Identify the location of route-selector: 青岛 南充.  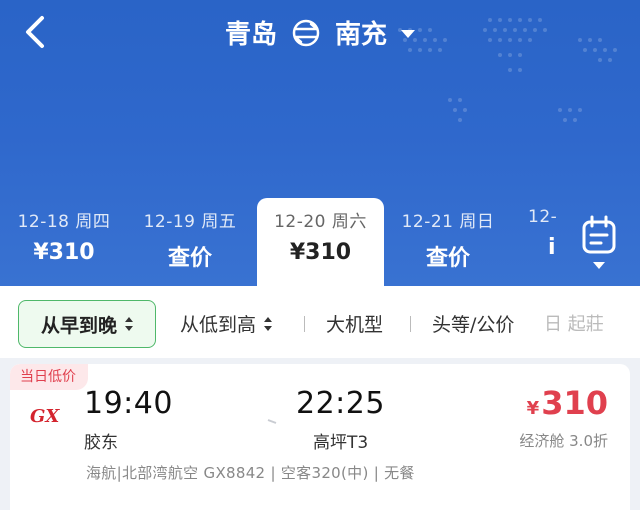
(320, 32).